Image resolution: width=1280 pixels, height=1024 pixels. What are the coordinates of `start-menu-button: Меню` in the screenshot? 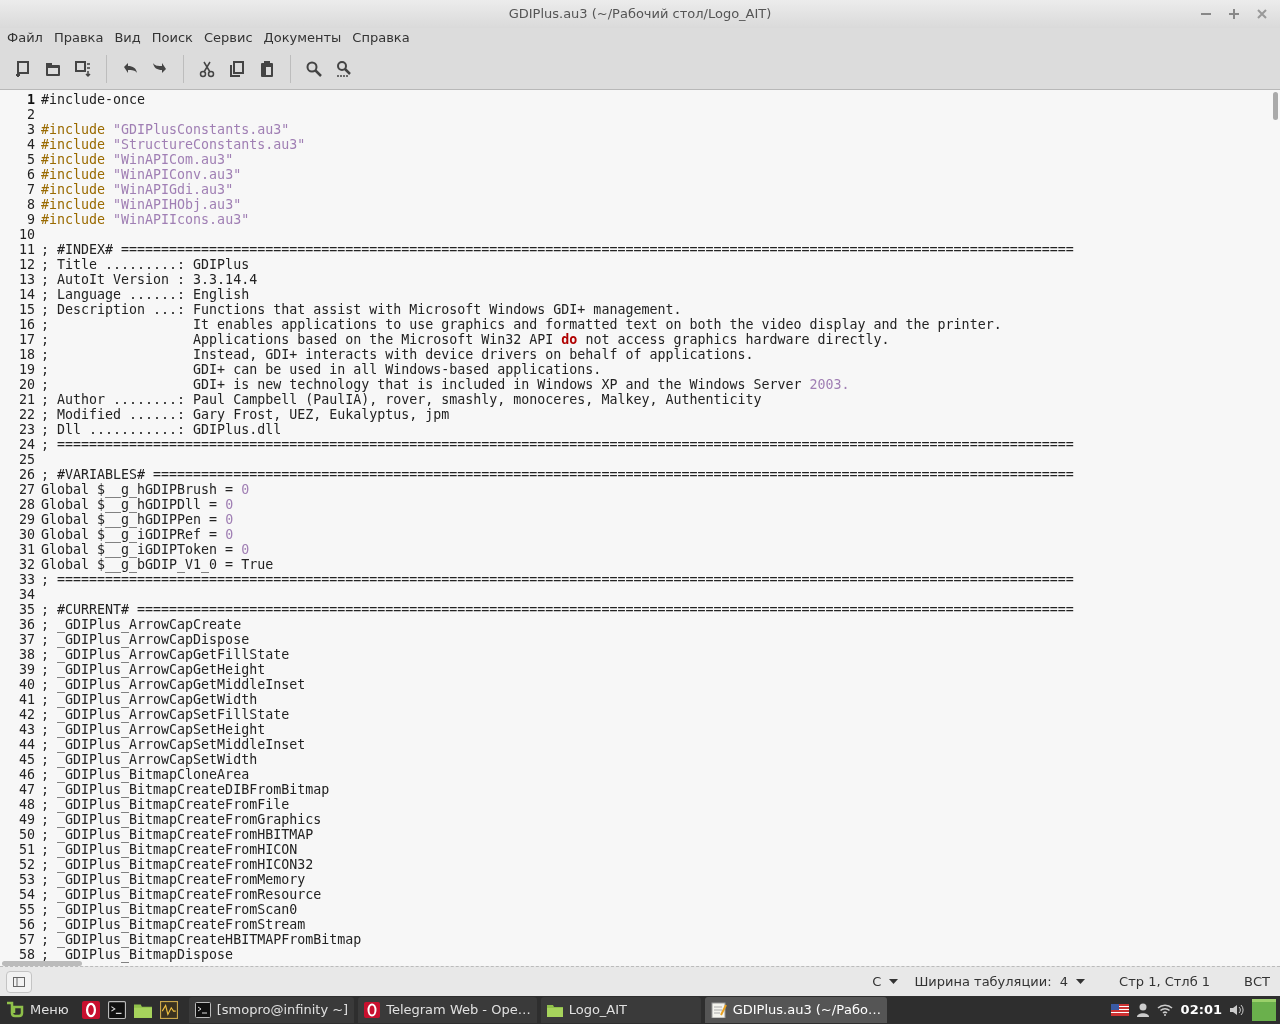 It's located at (37, 1010).